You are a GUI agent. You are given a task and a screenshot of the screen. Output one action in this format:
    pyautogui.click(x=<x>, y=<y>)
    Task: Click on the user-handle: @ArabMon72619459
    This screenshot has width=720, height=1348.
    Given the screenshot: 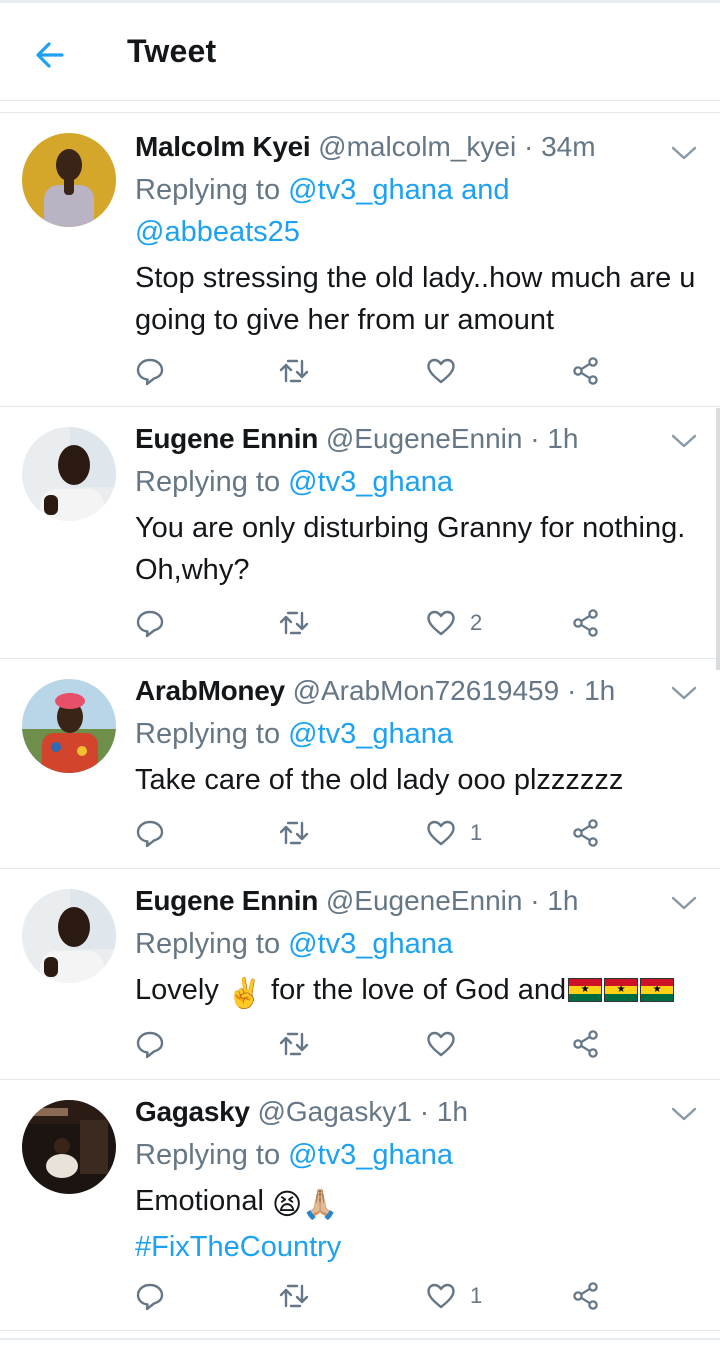 What is the action you would take?
    pyautogui.click(x=426, y=690)
    